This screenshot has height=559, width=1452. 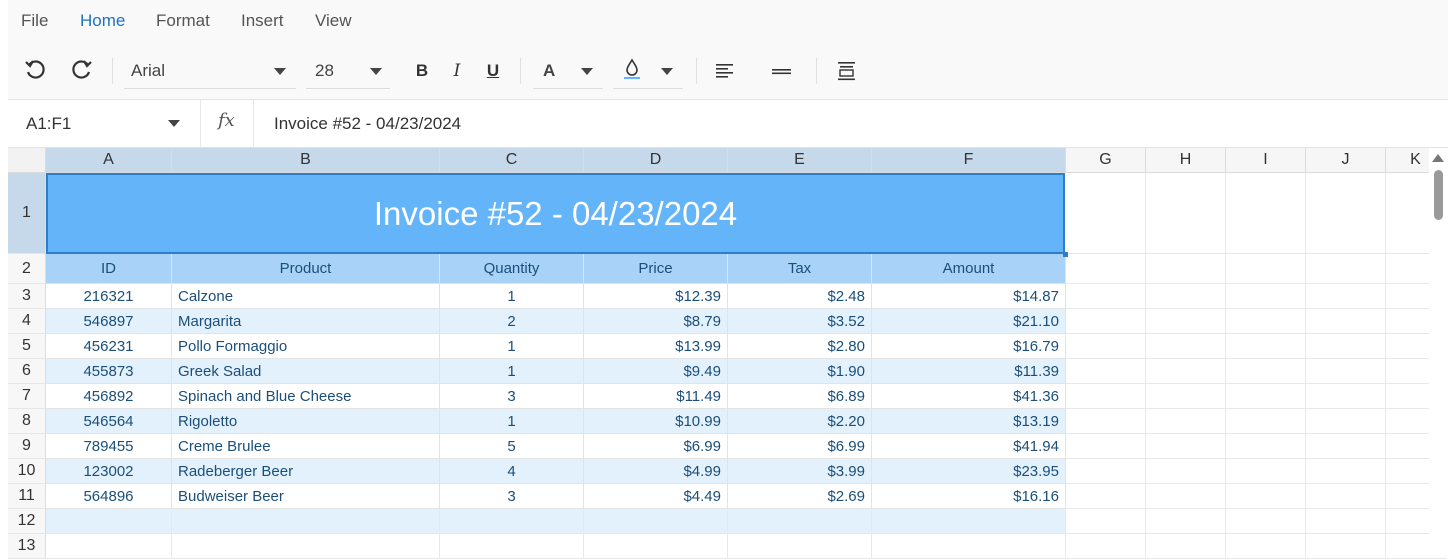 I want to click on scroll-up-arrow-icon, so click(x=1438, y=158).